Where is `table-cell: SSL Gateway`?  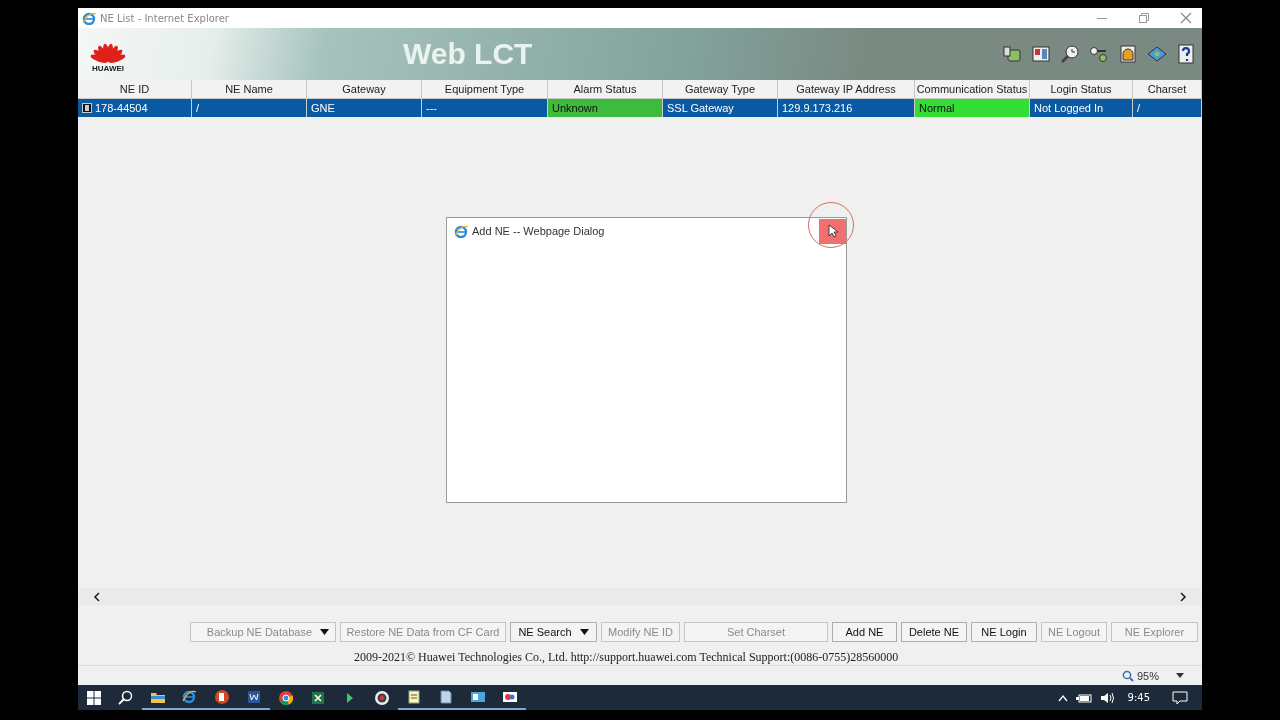
table-cell: SSL Gateway is located at coordinates (720, 108).